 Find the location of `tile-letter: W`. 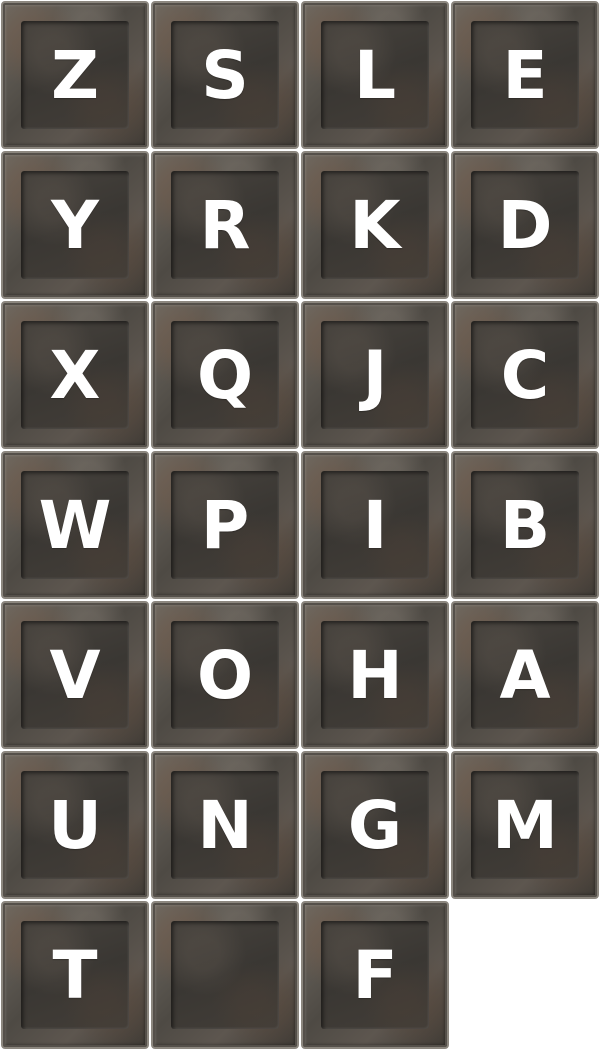

tile-letter: W is located at coordinates (75, 525).